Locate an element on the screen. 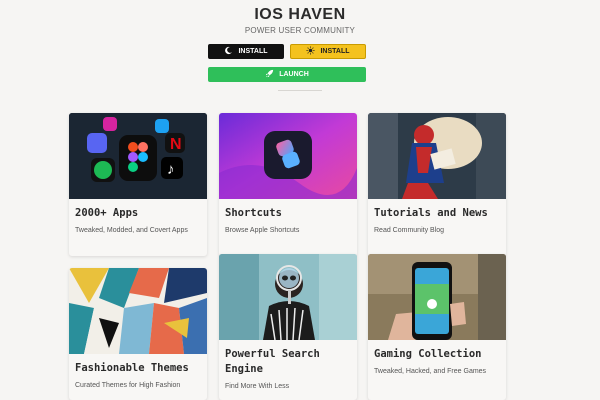 The width and height of the screenshot is (600, 400). install-light-button: INSTALL is located at coordinates (328, 51).